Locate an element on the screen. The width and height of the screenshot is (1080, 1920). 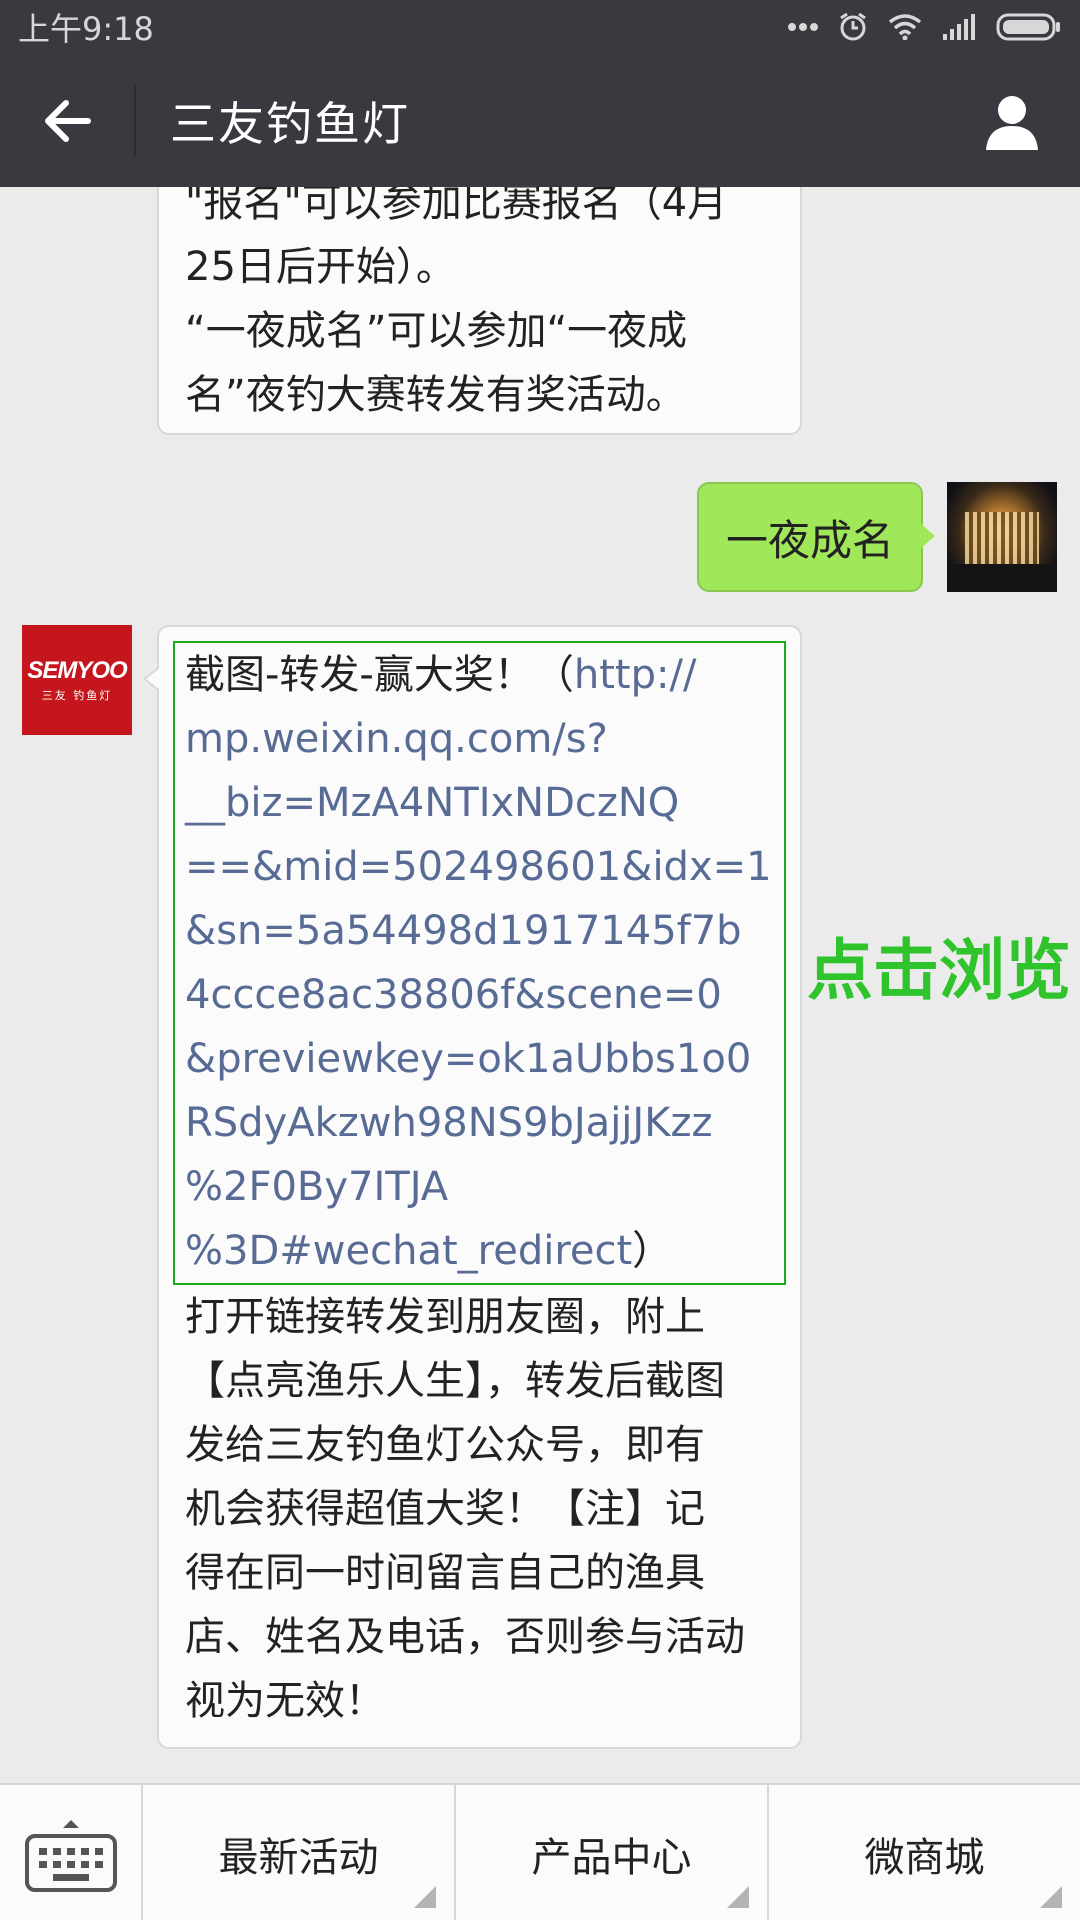
profile-button is located at coordinates (1012, 122).